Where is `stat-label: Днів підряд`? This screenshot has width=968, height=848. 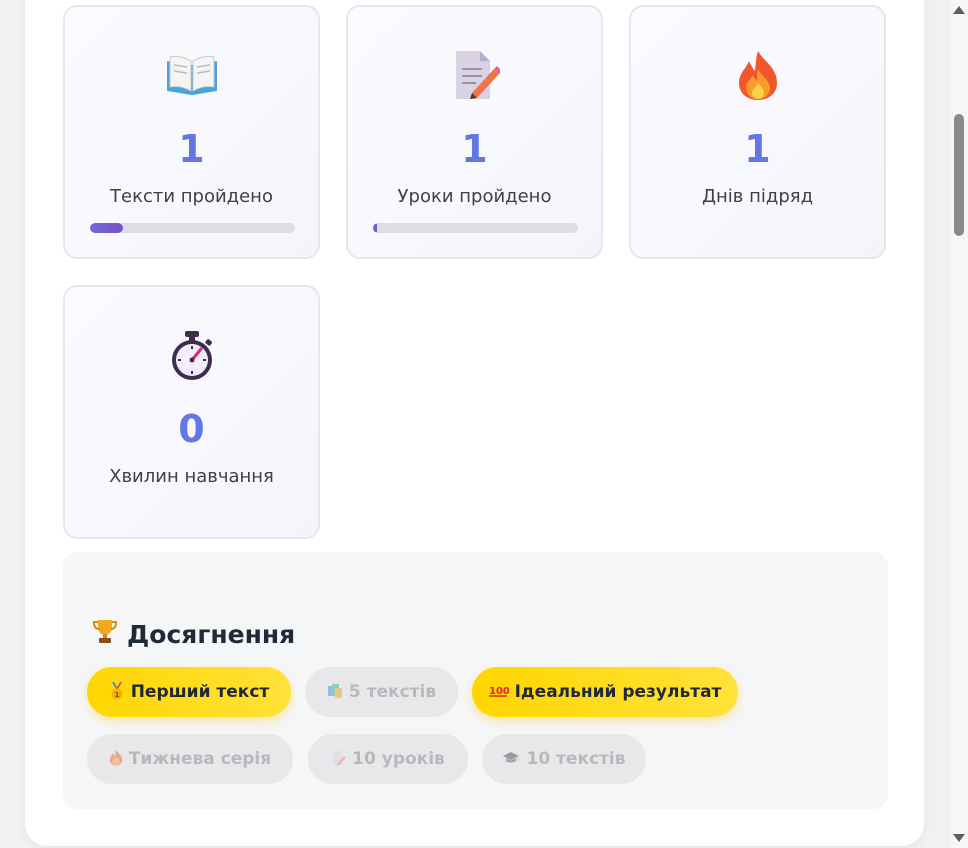 stat-label: Днів підряд is located at coordinates (757, 196).